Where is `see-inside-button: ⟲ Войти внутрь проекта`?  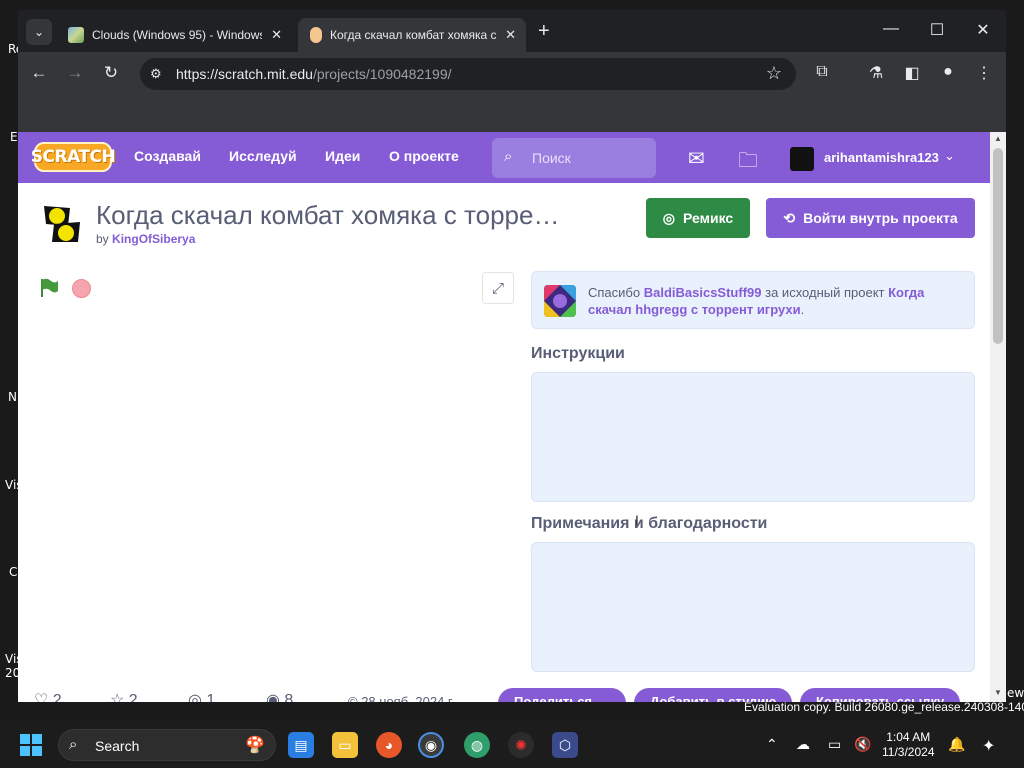
see-inside-button: ⟲ Войти внутрь проекта is located at coordinates (870, 218).